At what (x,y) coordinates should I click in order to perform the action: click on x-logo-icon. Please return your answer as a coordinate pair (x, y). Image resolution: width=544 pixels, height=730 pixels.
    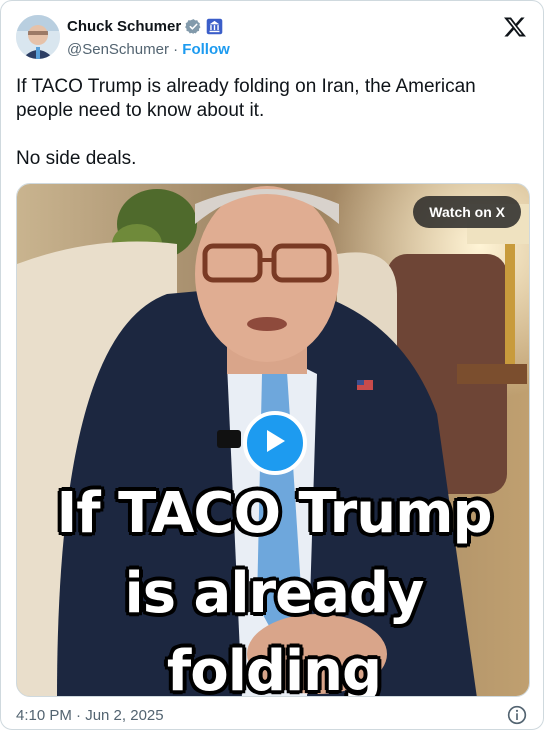
    Looking at the image, I should click on (515, 27).